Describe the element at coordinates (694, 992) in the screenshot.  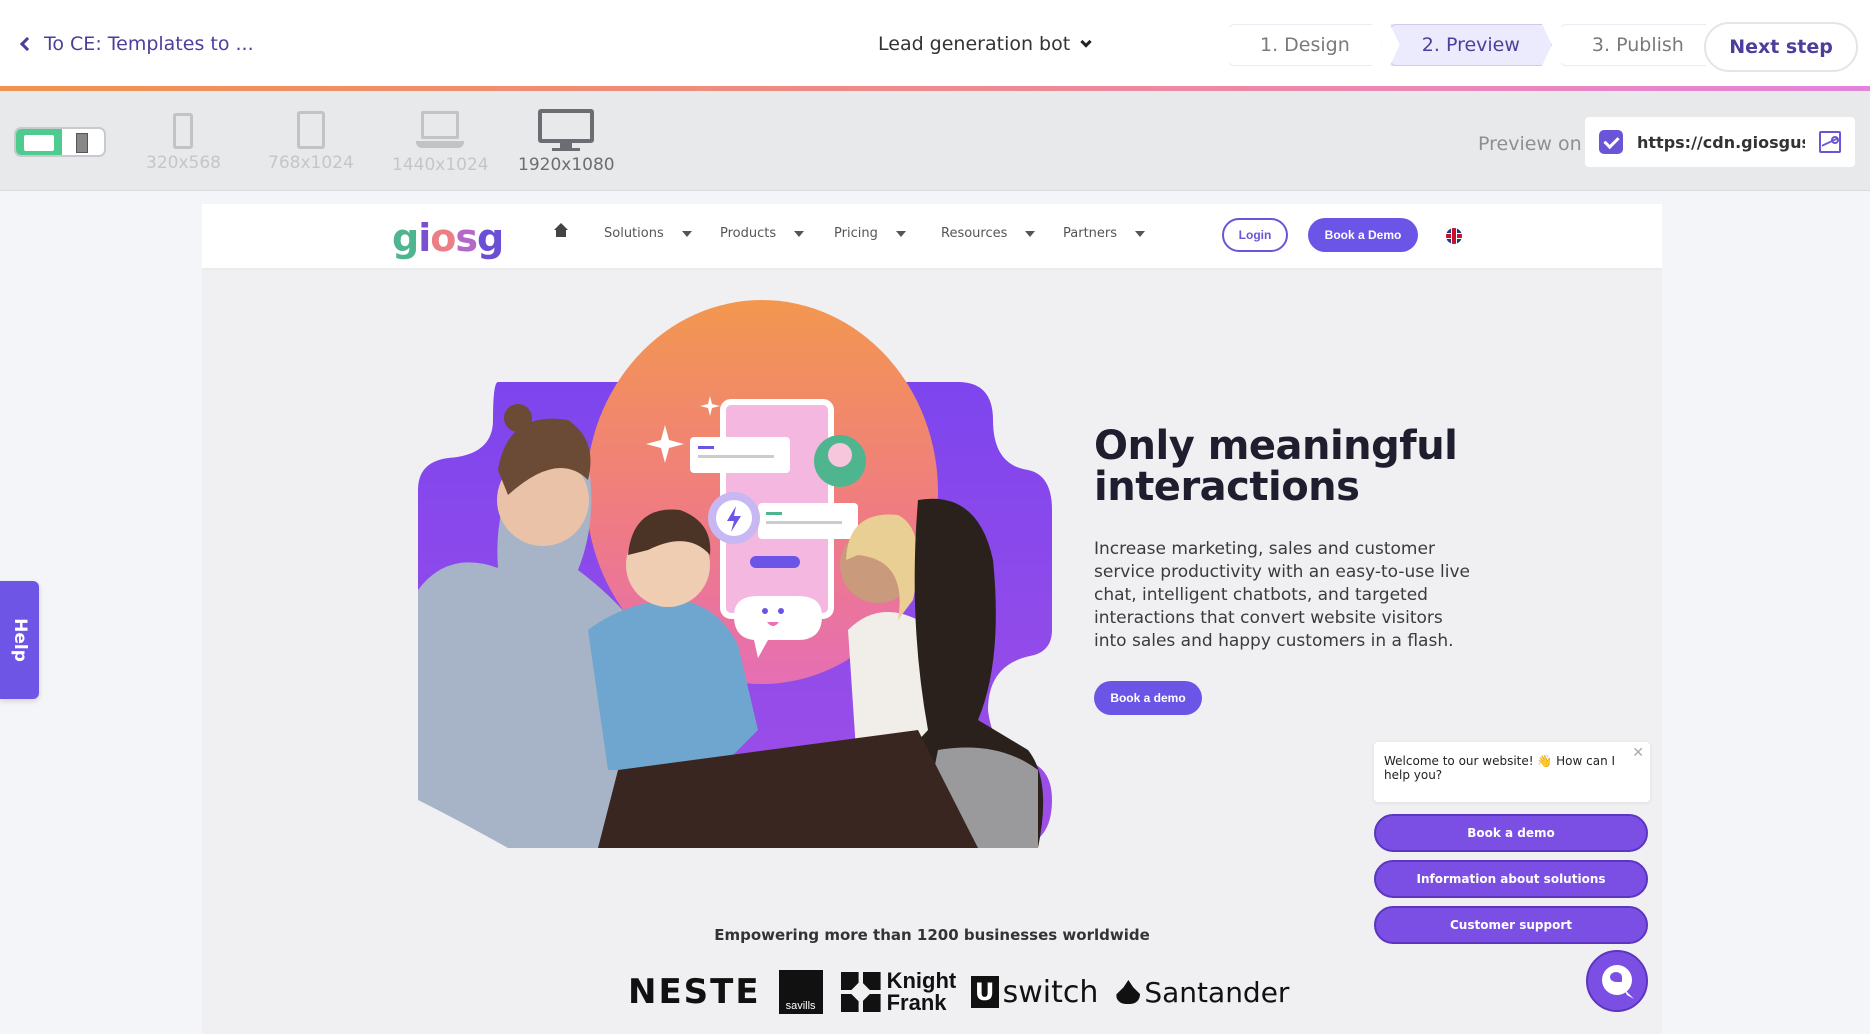
I see `neste-logo: NESTE` at that location.